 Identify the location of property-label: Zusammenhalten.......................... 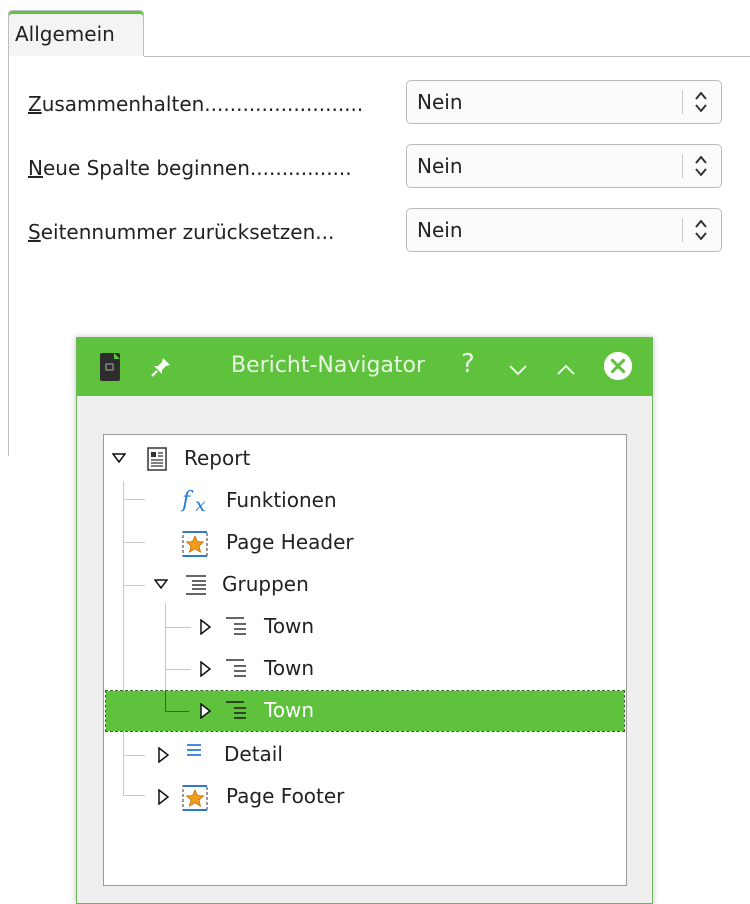
(196, 104).